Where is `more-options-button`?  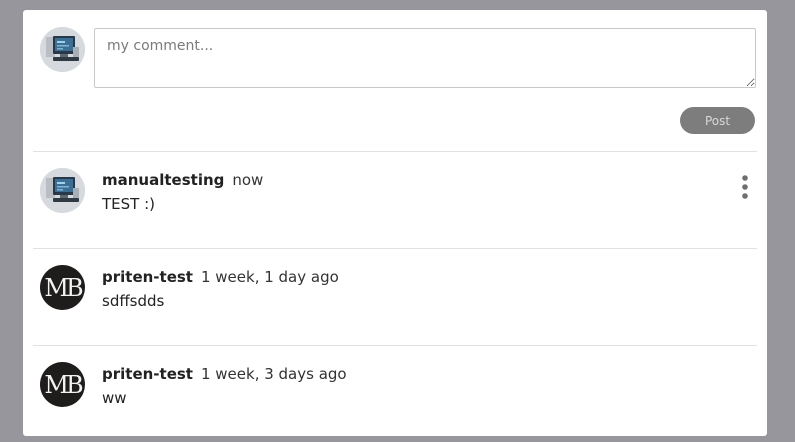 more-options-button is located at coordinates (745, 187).